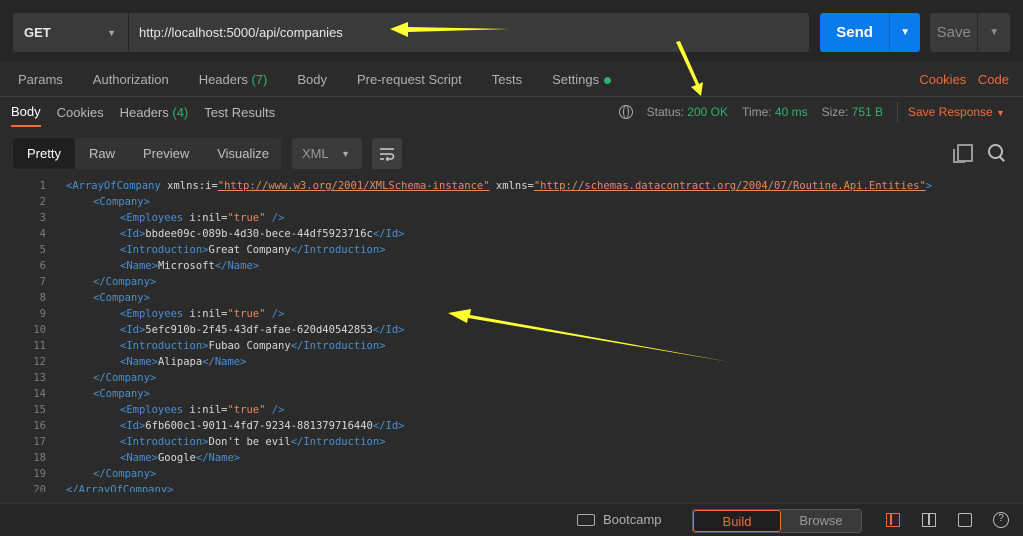  What do you see at coordinates (950, 112) in the screenshot?
I see `save-response-label: Save Response` at bounding box center [950, 112].